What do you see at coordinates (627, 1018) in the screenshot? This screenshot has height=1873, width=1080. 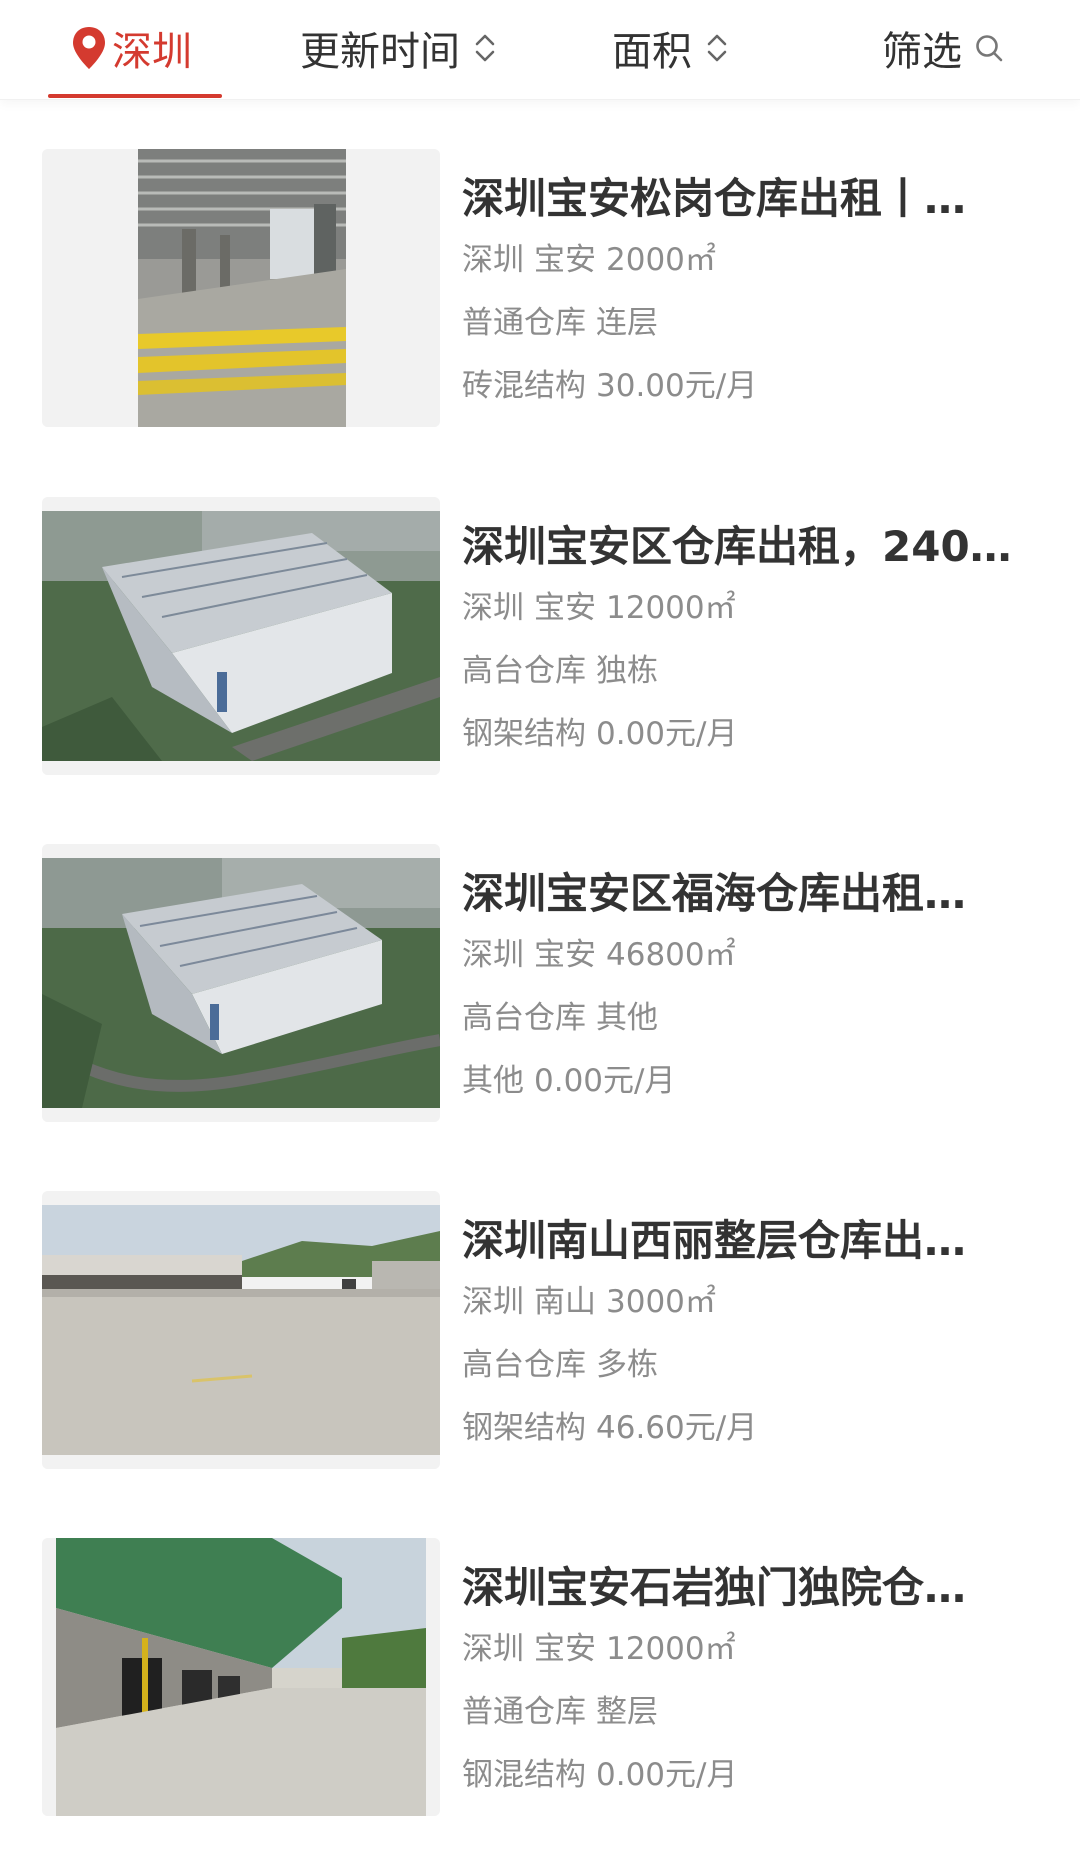 I see `listing-floor: 其他` at bounding box center [627, 1018].